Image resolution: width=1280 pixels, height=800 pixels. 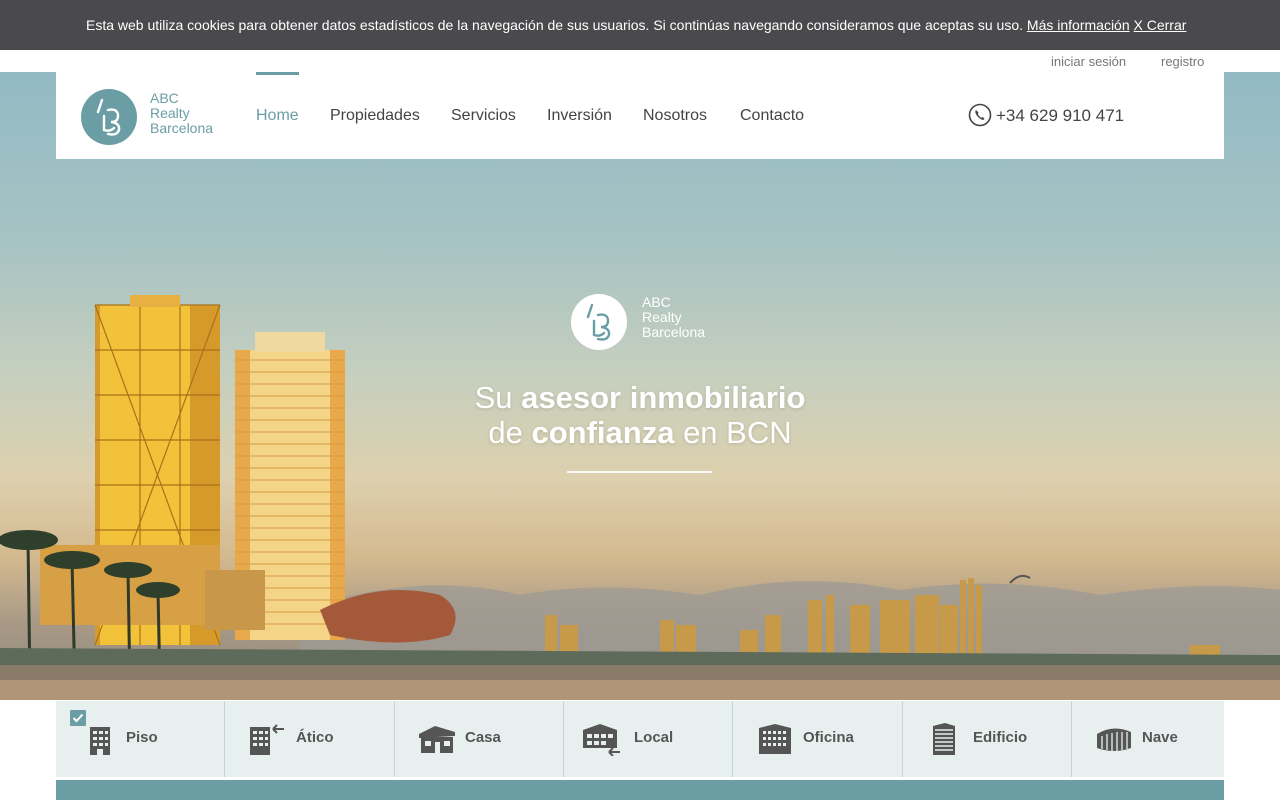 What do you see at coordinates (164, 98) in the screenshot?
I see `brand-line-1: ABC` at bounding box center [164, 98].